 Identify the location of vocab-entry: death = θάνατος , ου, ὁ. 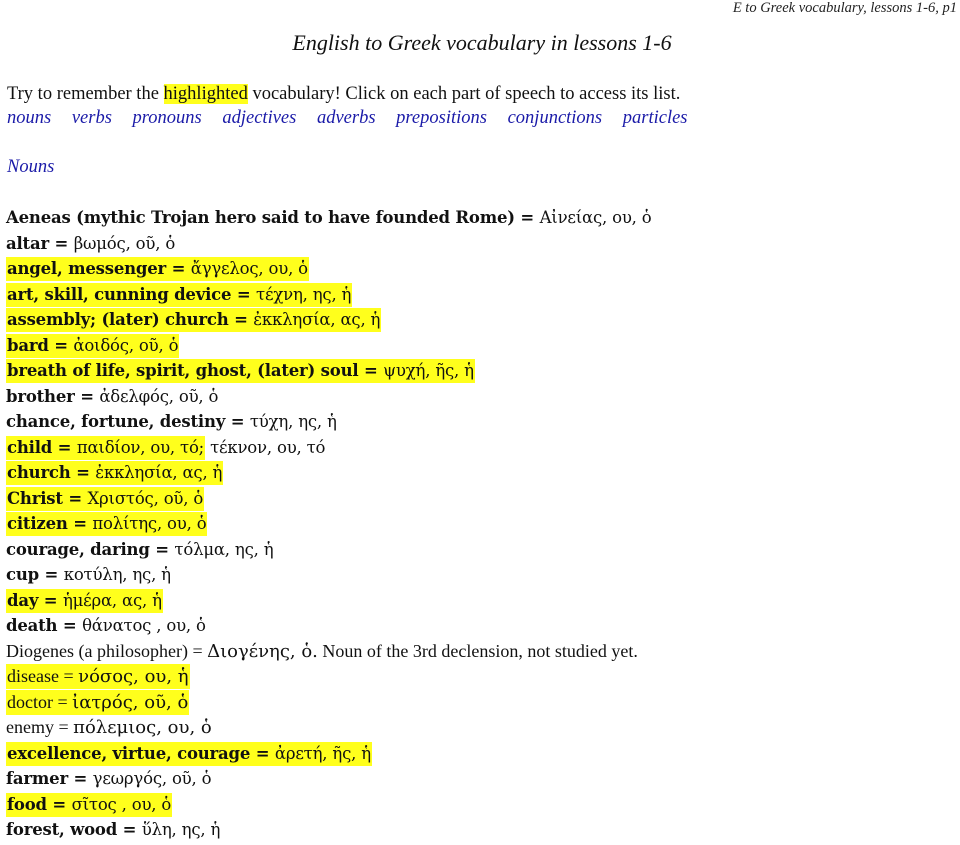
(329, 626).